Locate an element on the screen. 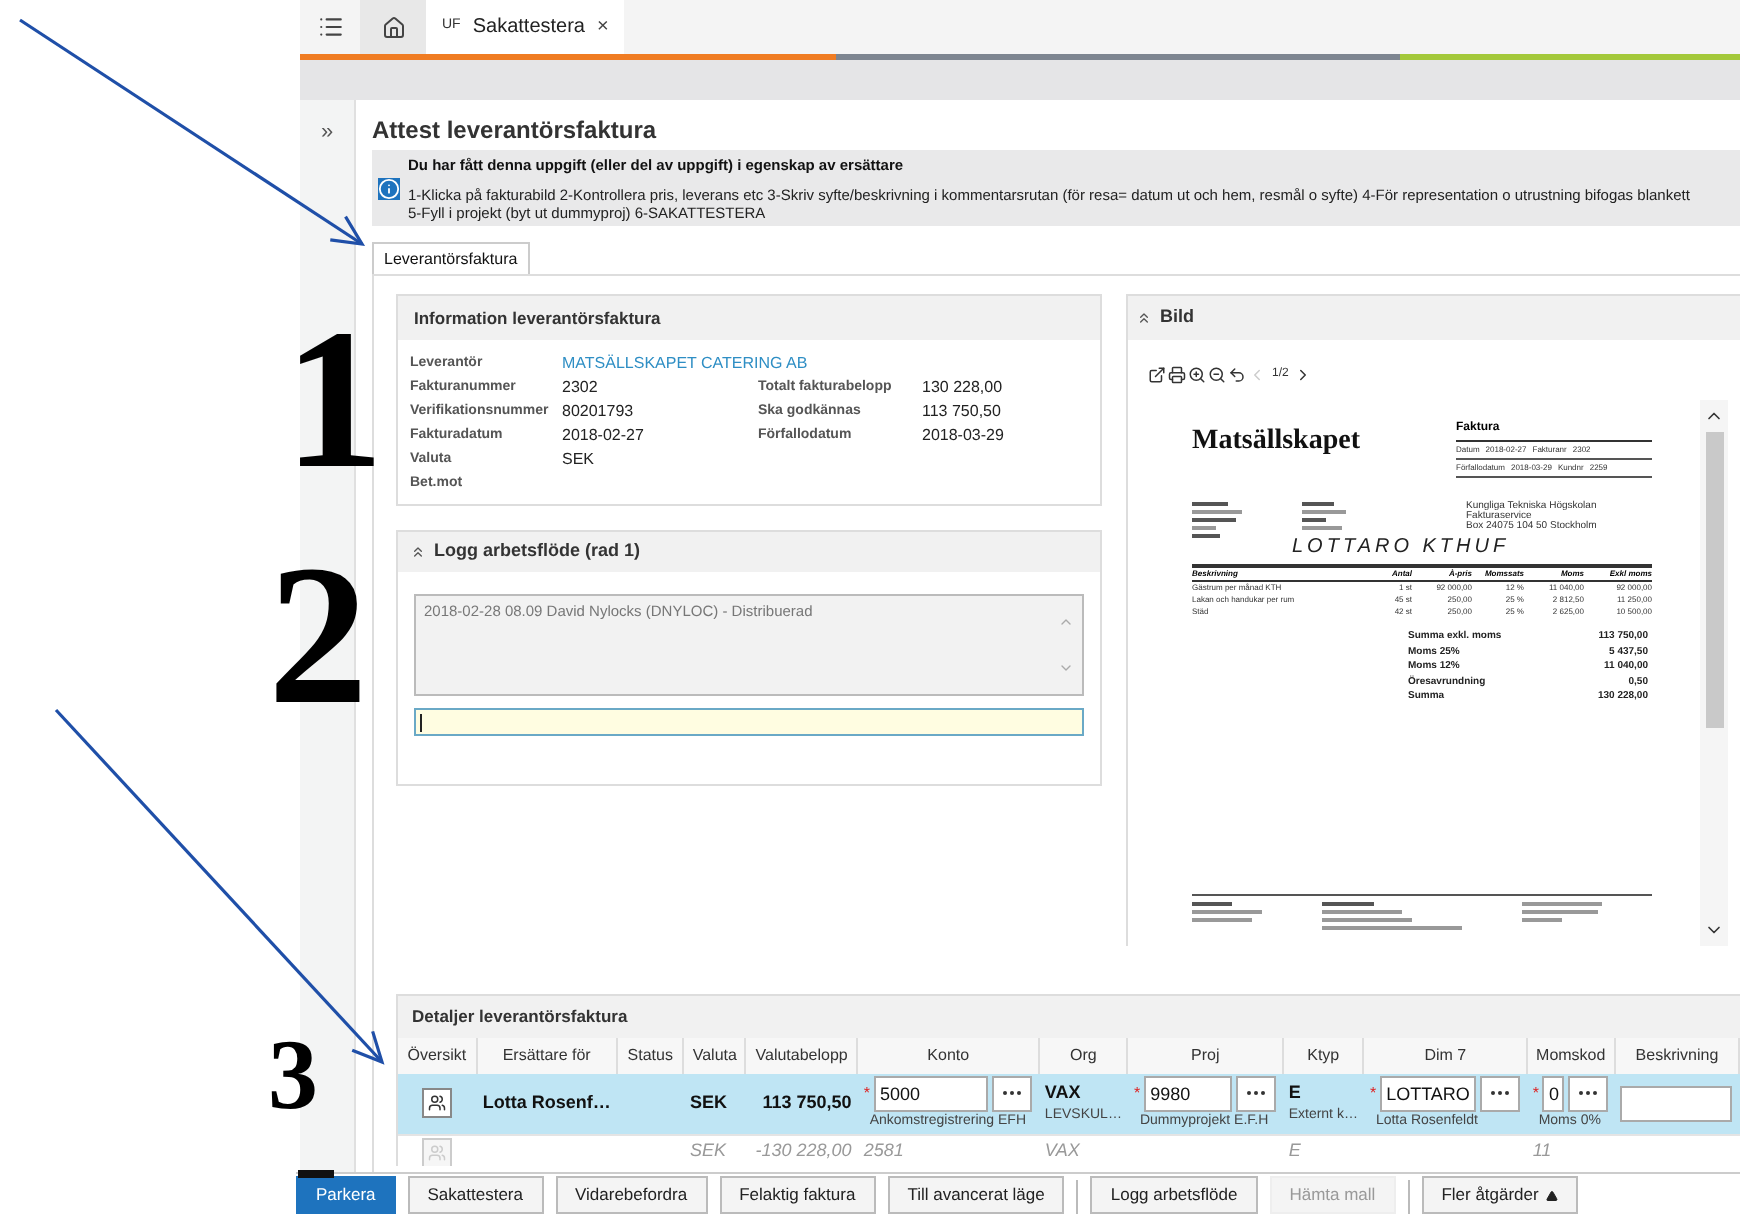 The height and width of the screenshot is (1214, 1740). redaction-bar is located at coordinates (316, 1174).